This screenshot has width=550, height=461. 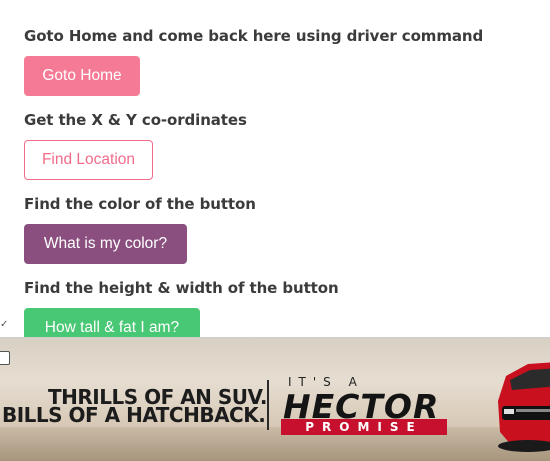 I want to click on goto-home-button: Goto Home, so click(x=82, y=76).